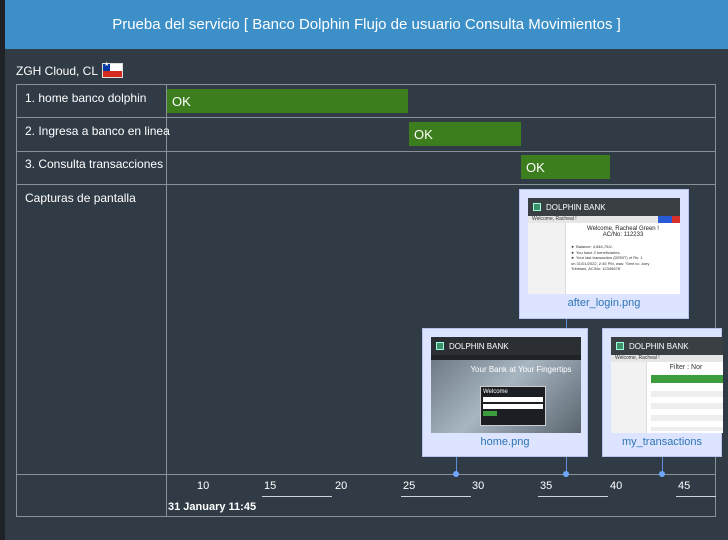 The height and width of the screenshot is (540, 728). Describe the element at coordinates (687, 408) in the screenshot. I see `preview-table-rows` at that location.